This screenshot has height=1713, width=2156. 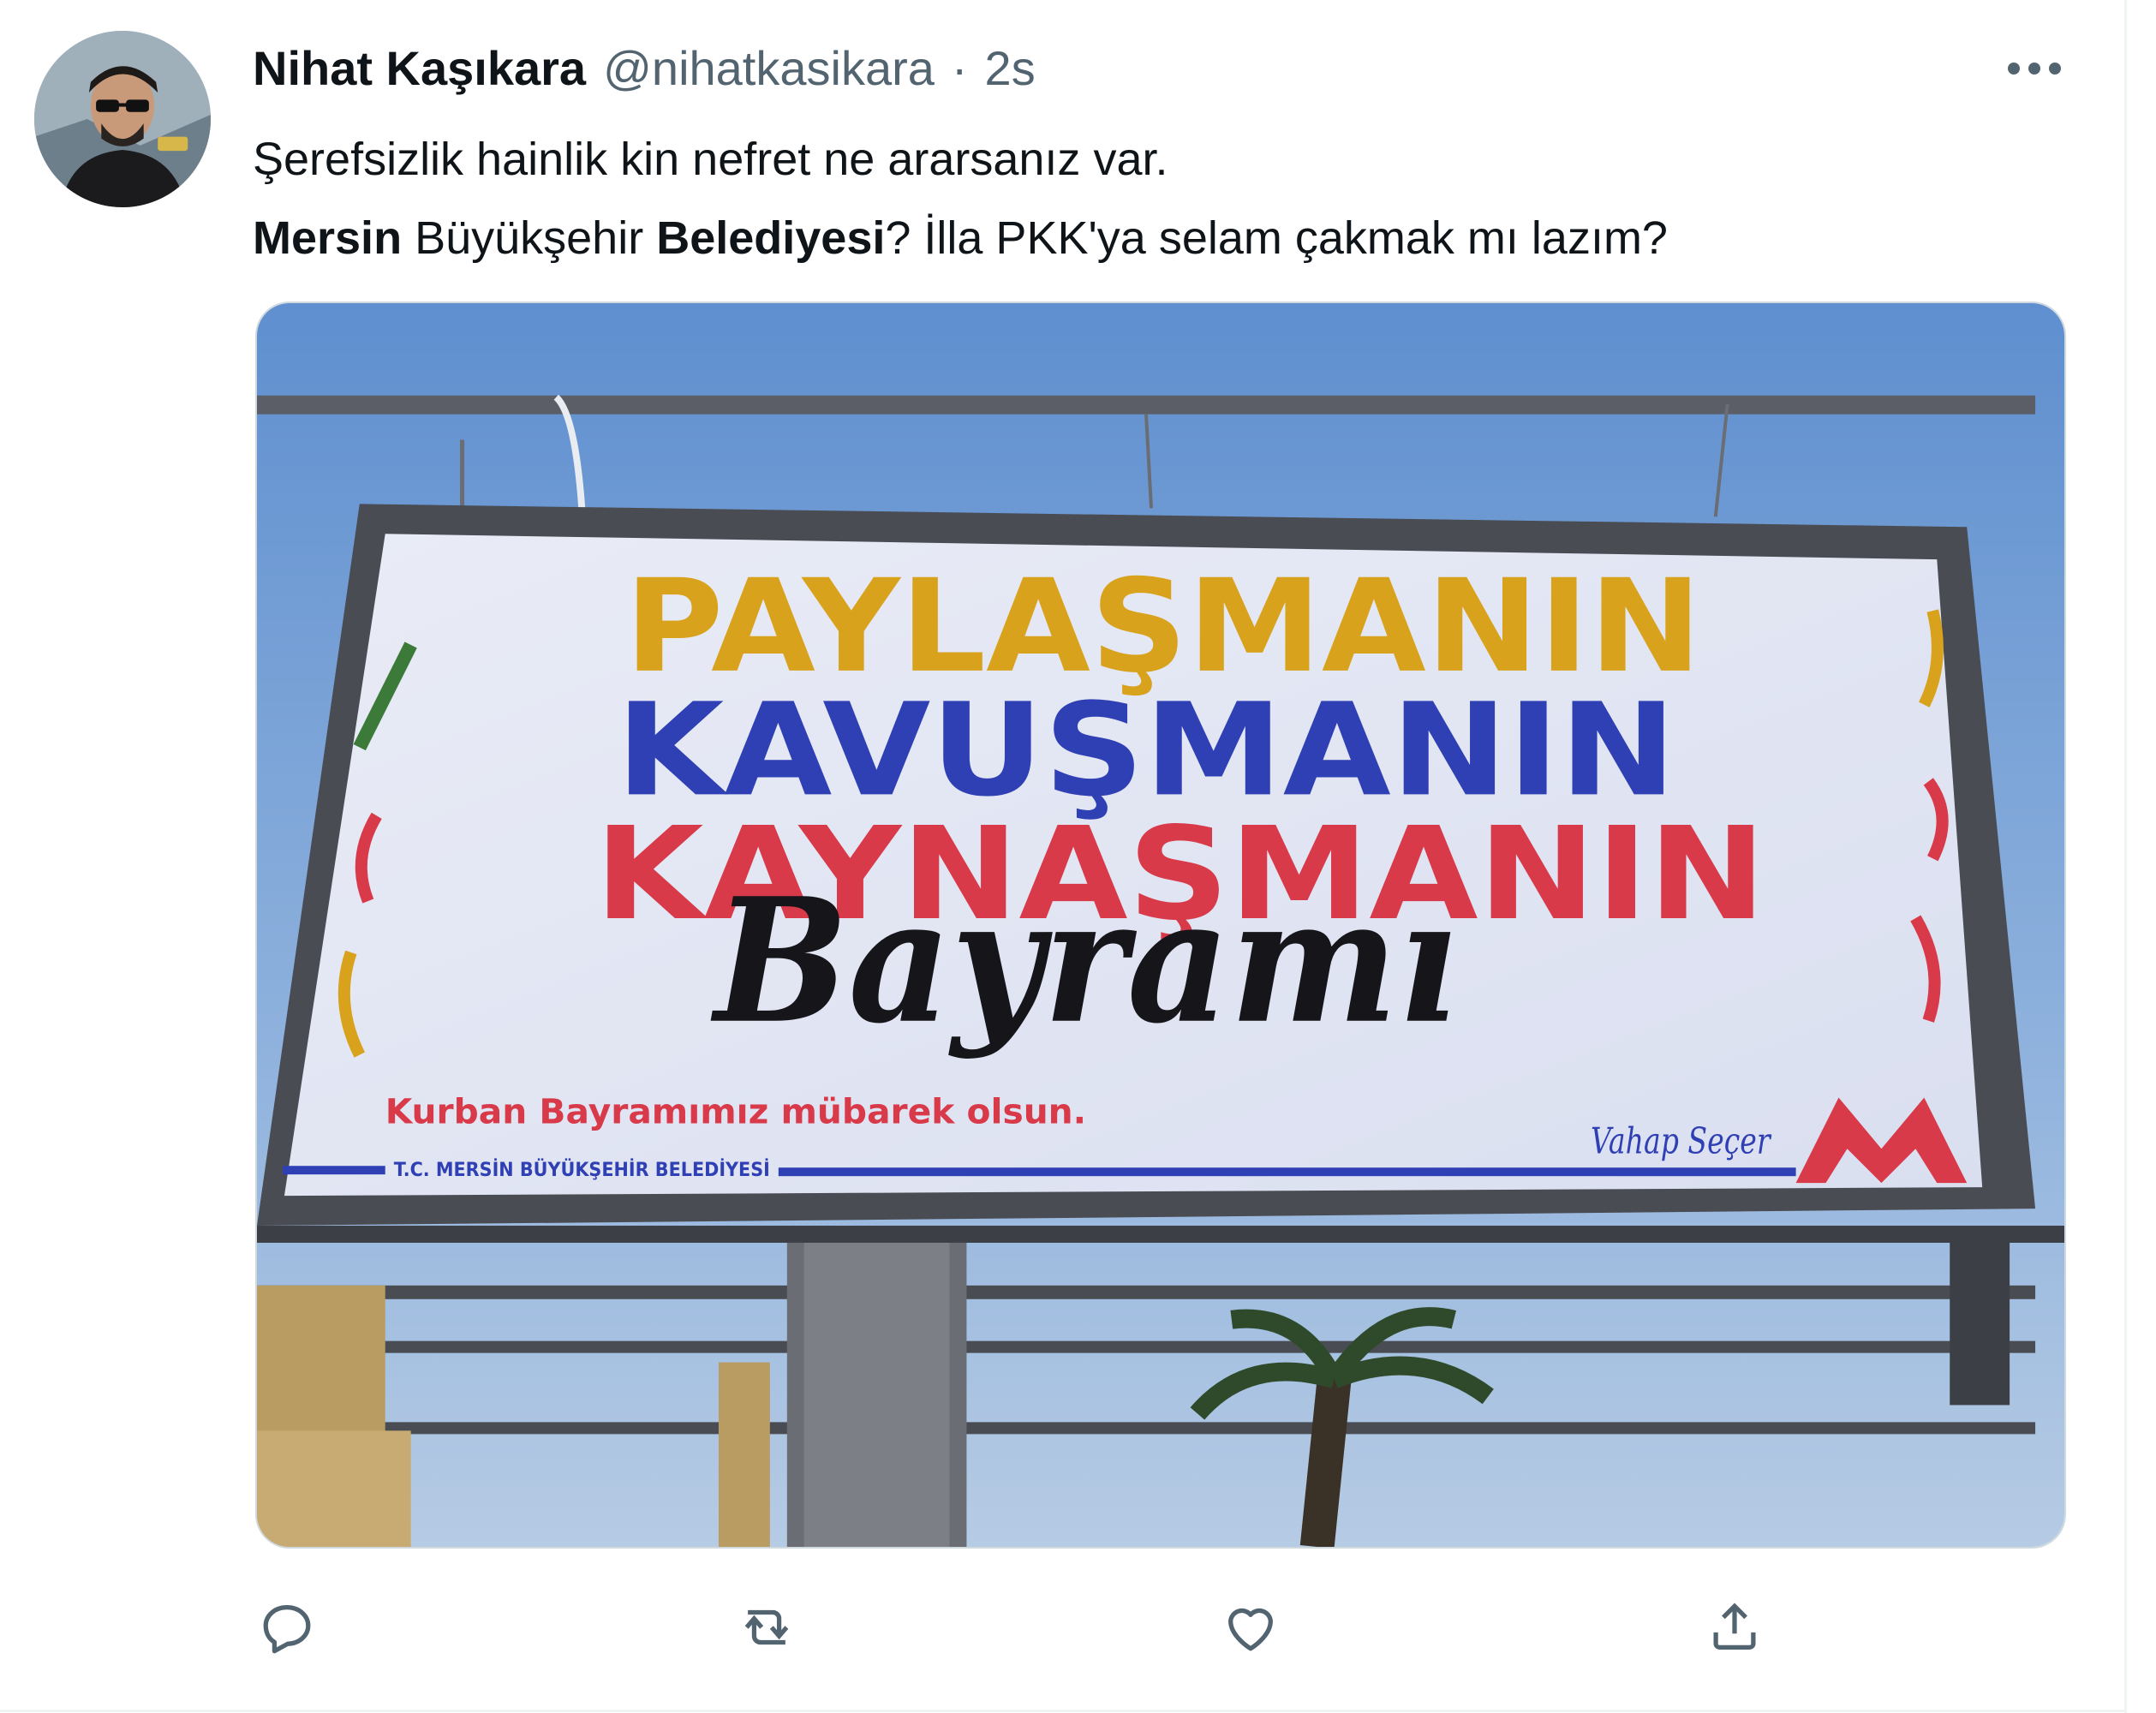 I want to click on reply-icon, so click(x=287, y=1629).